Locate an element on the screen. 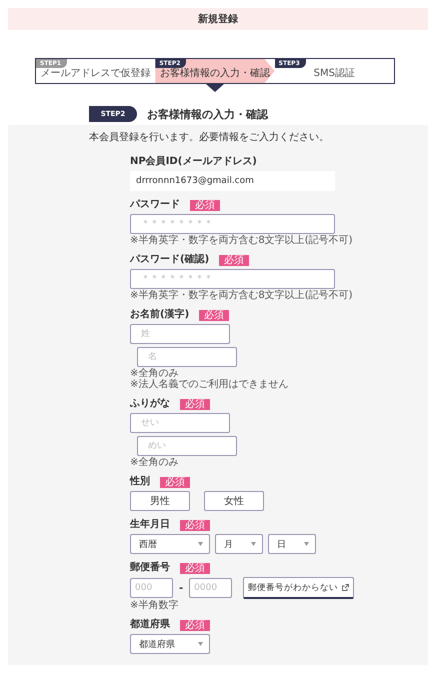 The width and height of the screenshot is (430, 674). email-value: drrronnn1673@gmail.com is located at coordinates (232, 181).